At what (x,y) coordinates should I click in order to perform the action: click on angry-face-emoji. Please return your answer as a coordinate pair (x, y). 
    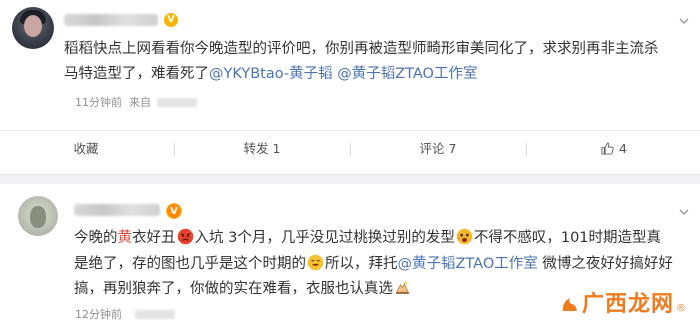
    Looking at the image, I should click on (185, 236).